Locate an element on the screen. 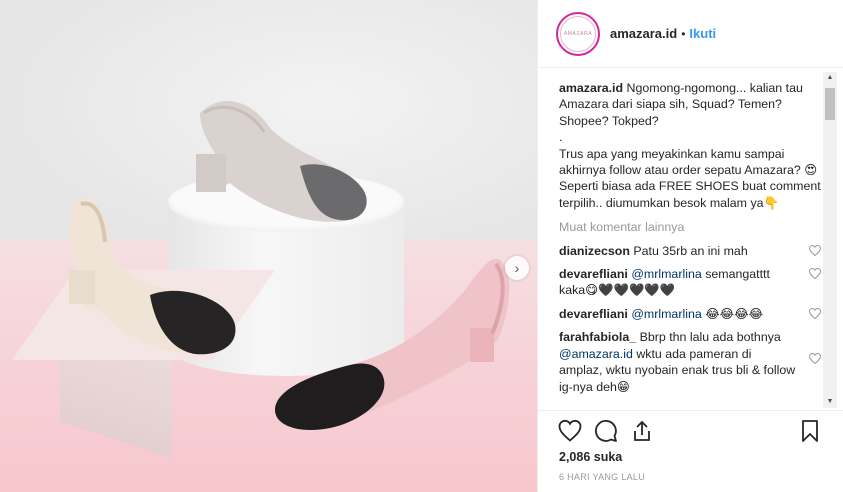  chevron-right-icon: › is located at coordinates (517, 268).